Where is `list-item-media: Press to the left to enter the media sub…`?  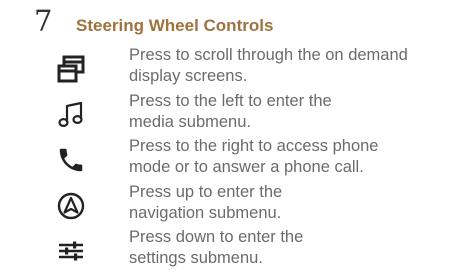
list-item-media: Press to the left to enter the media sub… is located at coordinates (257, 114).